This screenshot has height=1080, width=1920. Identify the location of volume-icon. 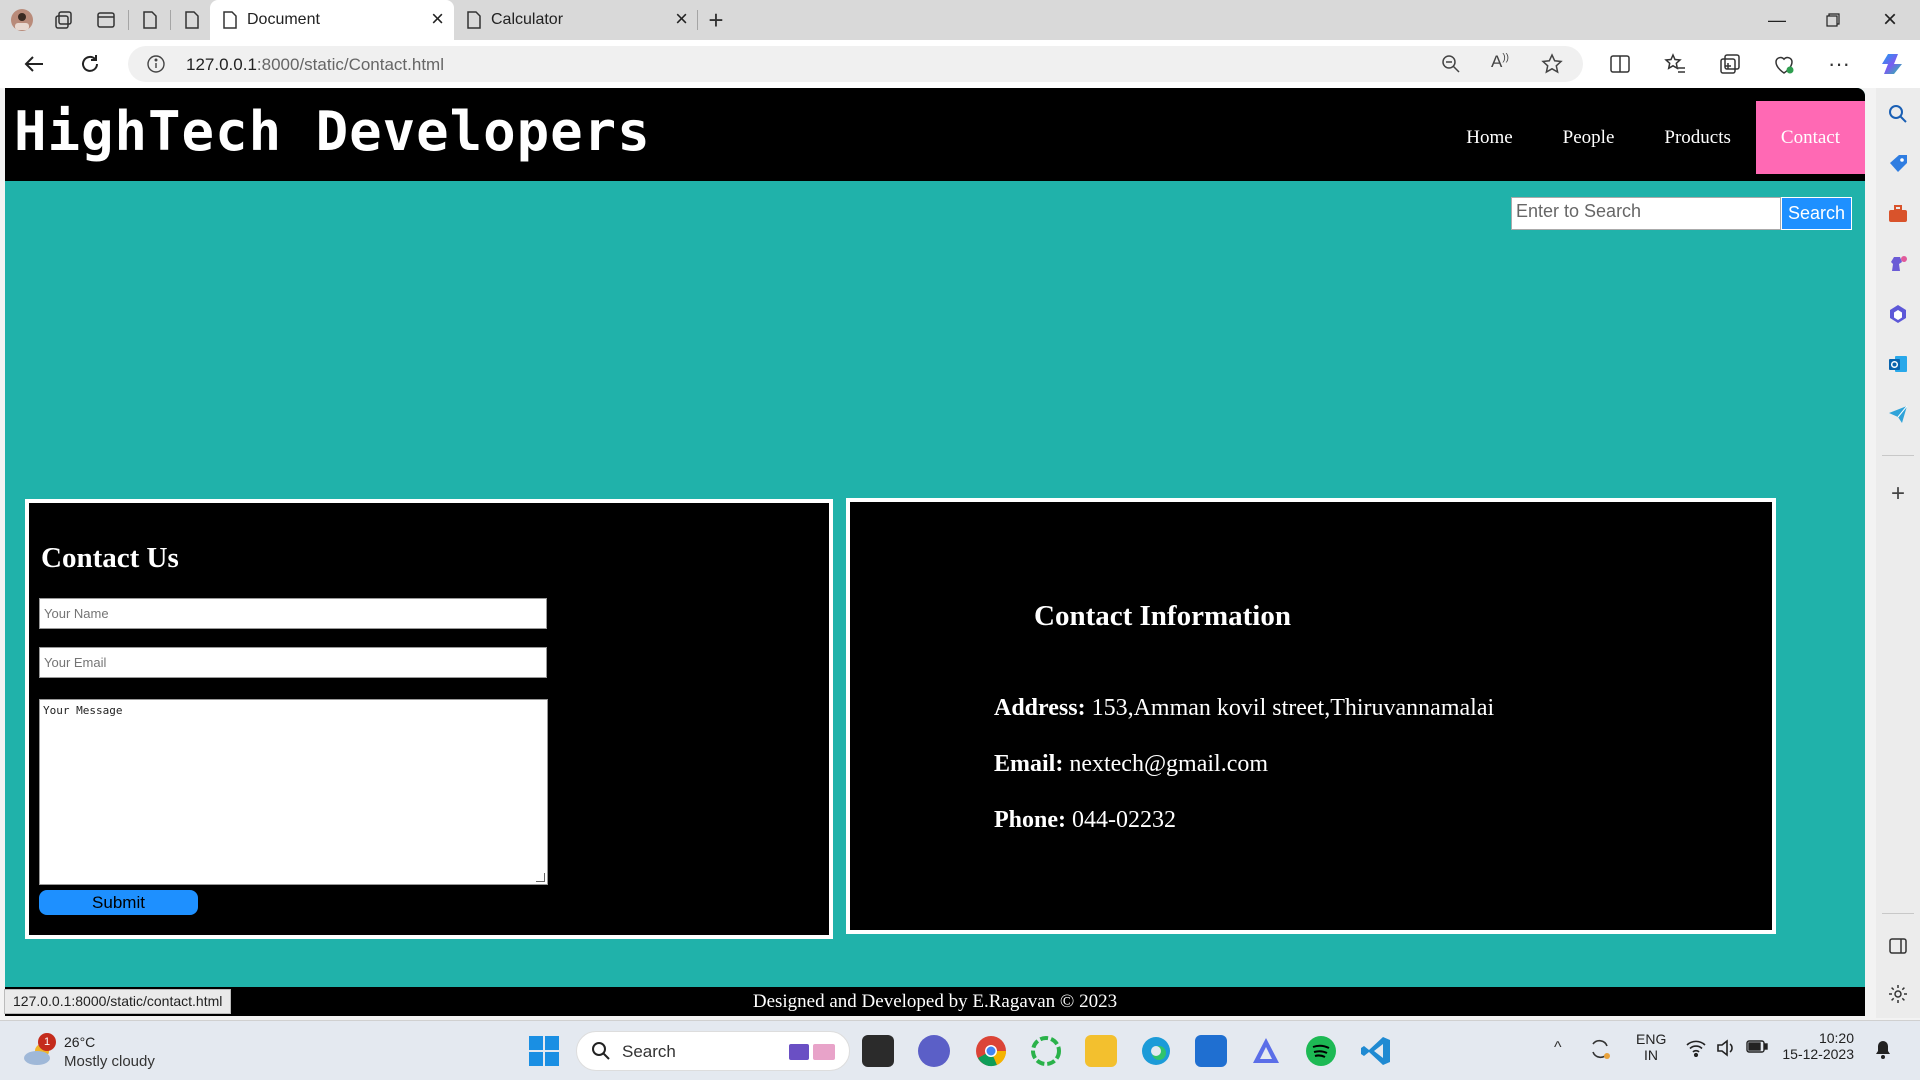
(1726, 1050).